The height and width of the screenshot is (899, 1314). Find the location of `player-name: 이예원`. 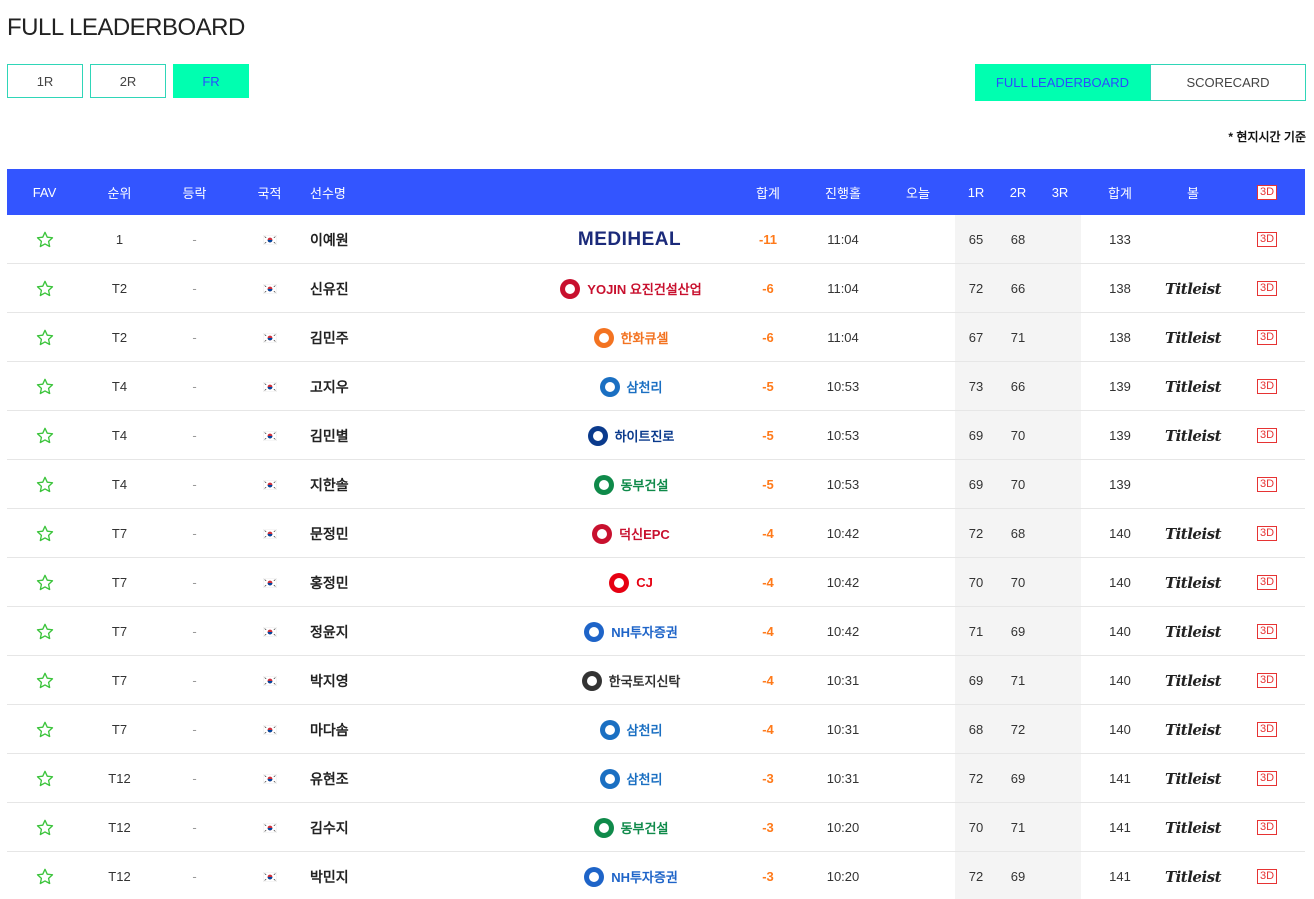

player-name: 이예원 is located at coordinates (370, 239).